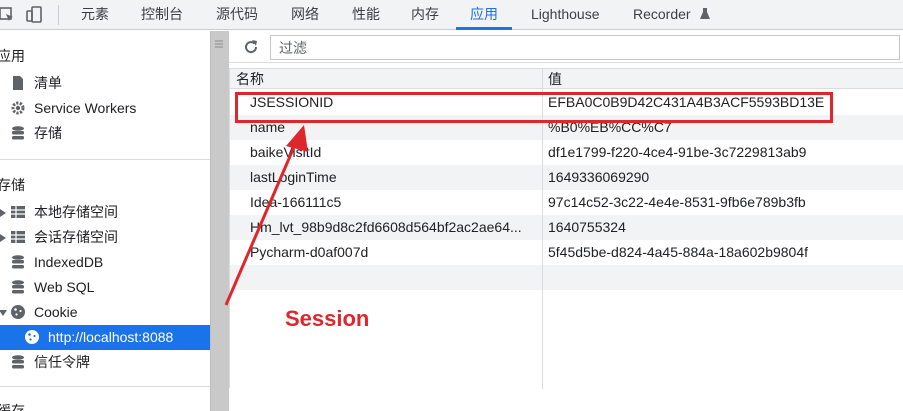 The height and width of the screenshot is (411, 903). What do you see at coordinates (85, 108) in the screenshot?
I see `sidebar-item-label: Service Workers` at bounding box center [85, 108].